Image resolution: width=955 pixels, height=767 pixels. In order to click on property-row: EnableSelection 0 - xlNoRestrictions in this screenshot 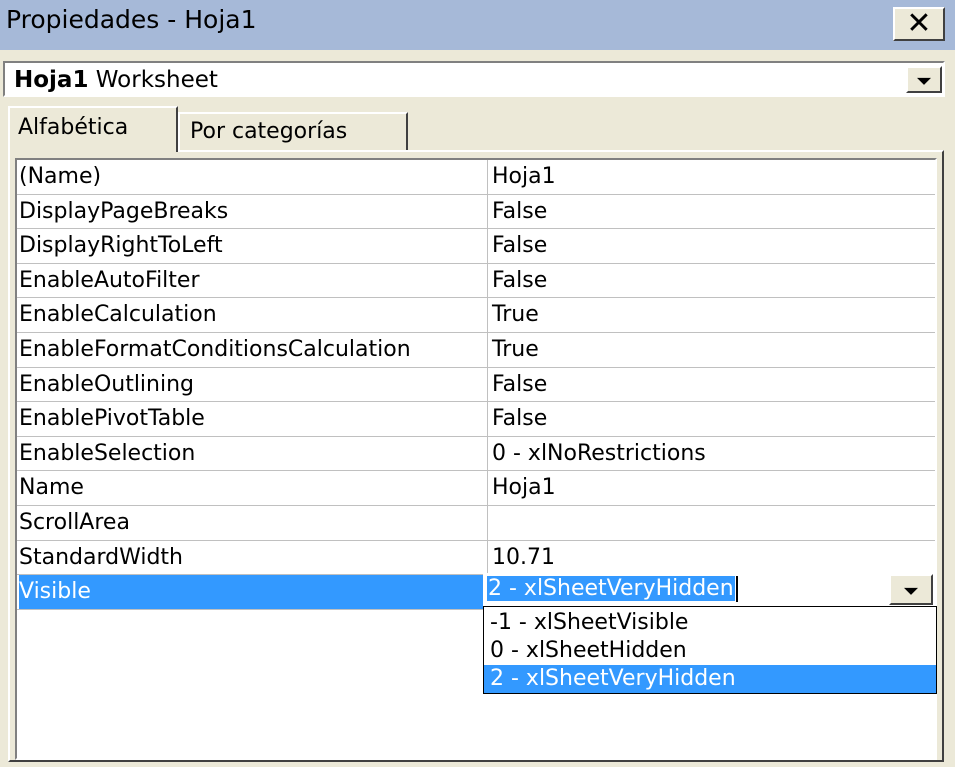, I will do `click(476, 454)`.